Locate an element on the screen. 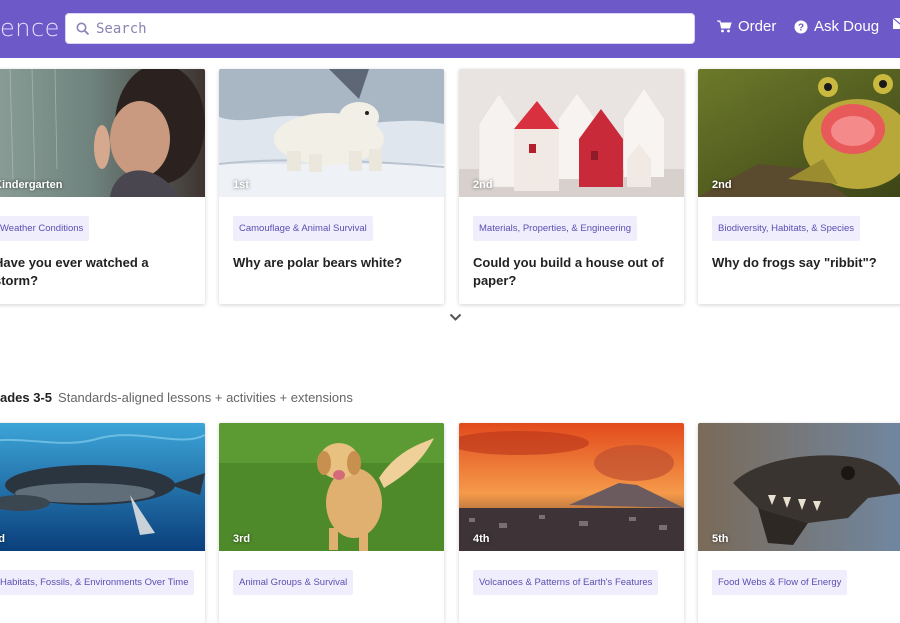  site-logo: ence is located at coordinates (30, 28).